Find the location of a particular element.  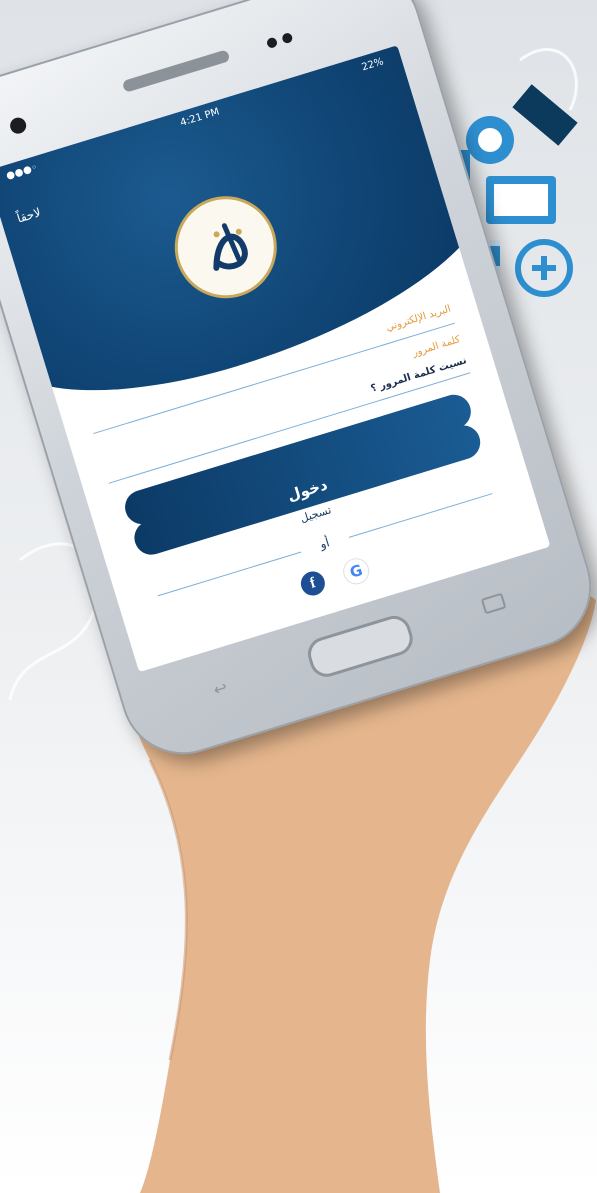

google-icon: G is located at coordinates (356, 571).